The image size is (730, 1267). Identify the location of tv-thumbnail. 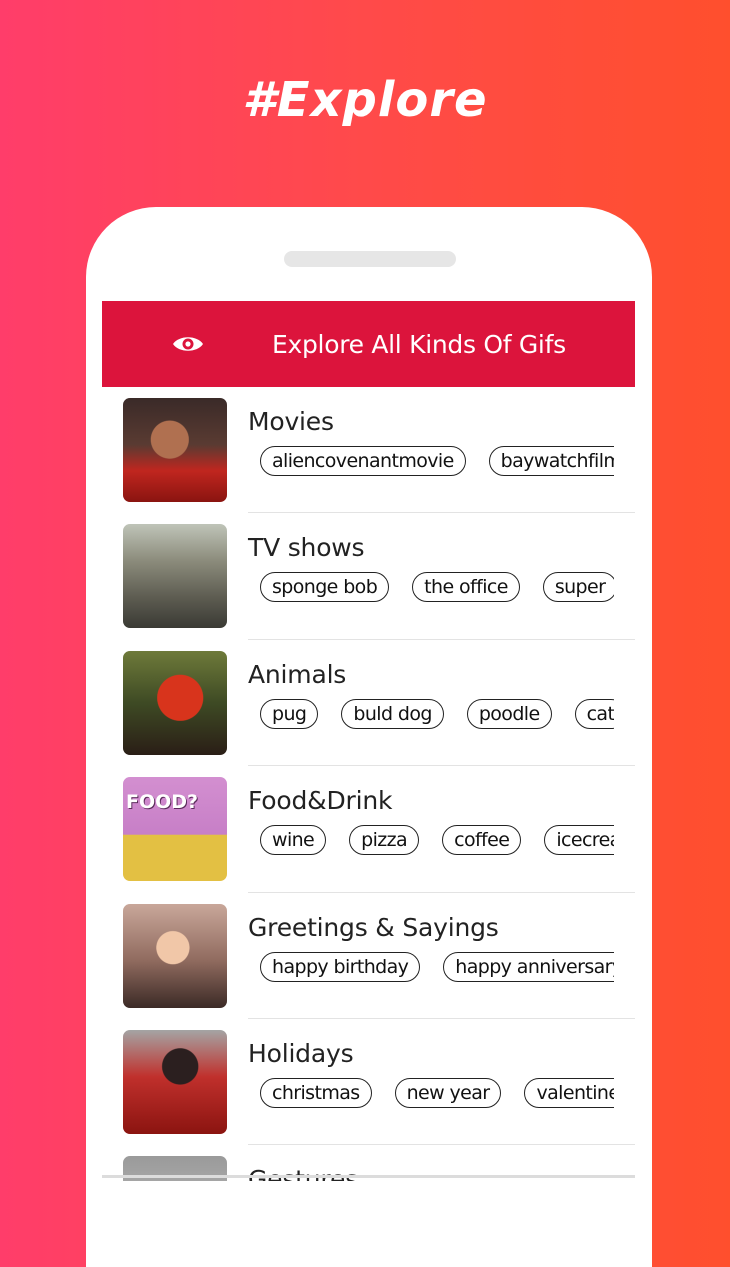
(175, 576).